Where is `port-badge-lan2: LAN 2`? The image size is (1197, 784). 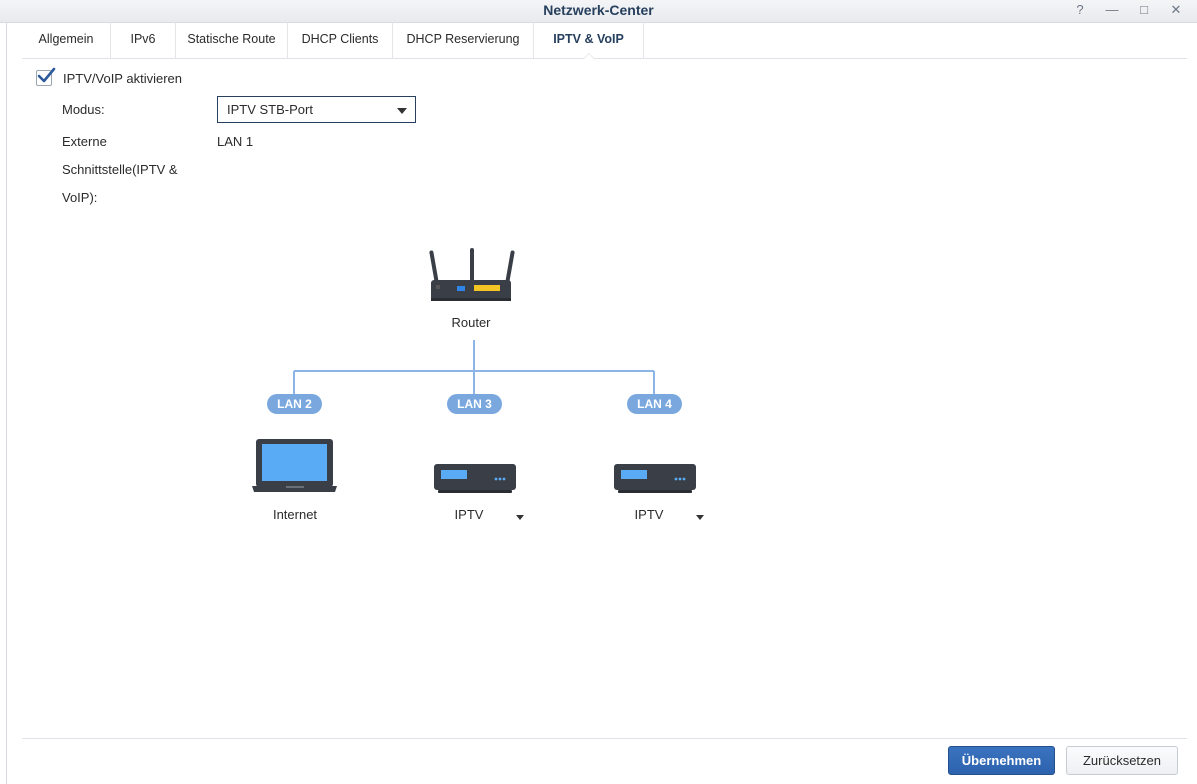
port-badge-lan2: LAN 2 is located at coordinates (294, 404).